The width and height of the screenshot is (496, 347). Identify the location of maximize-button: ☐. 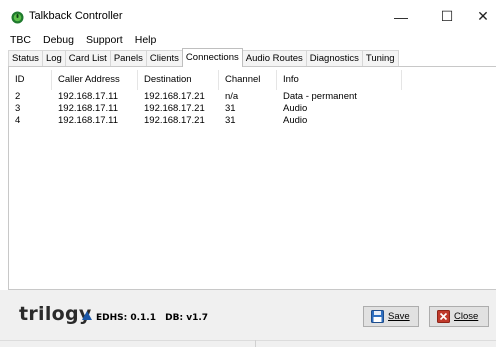
(447, 16).